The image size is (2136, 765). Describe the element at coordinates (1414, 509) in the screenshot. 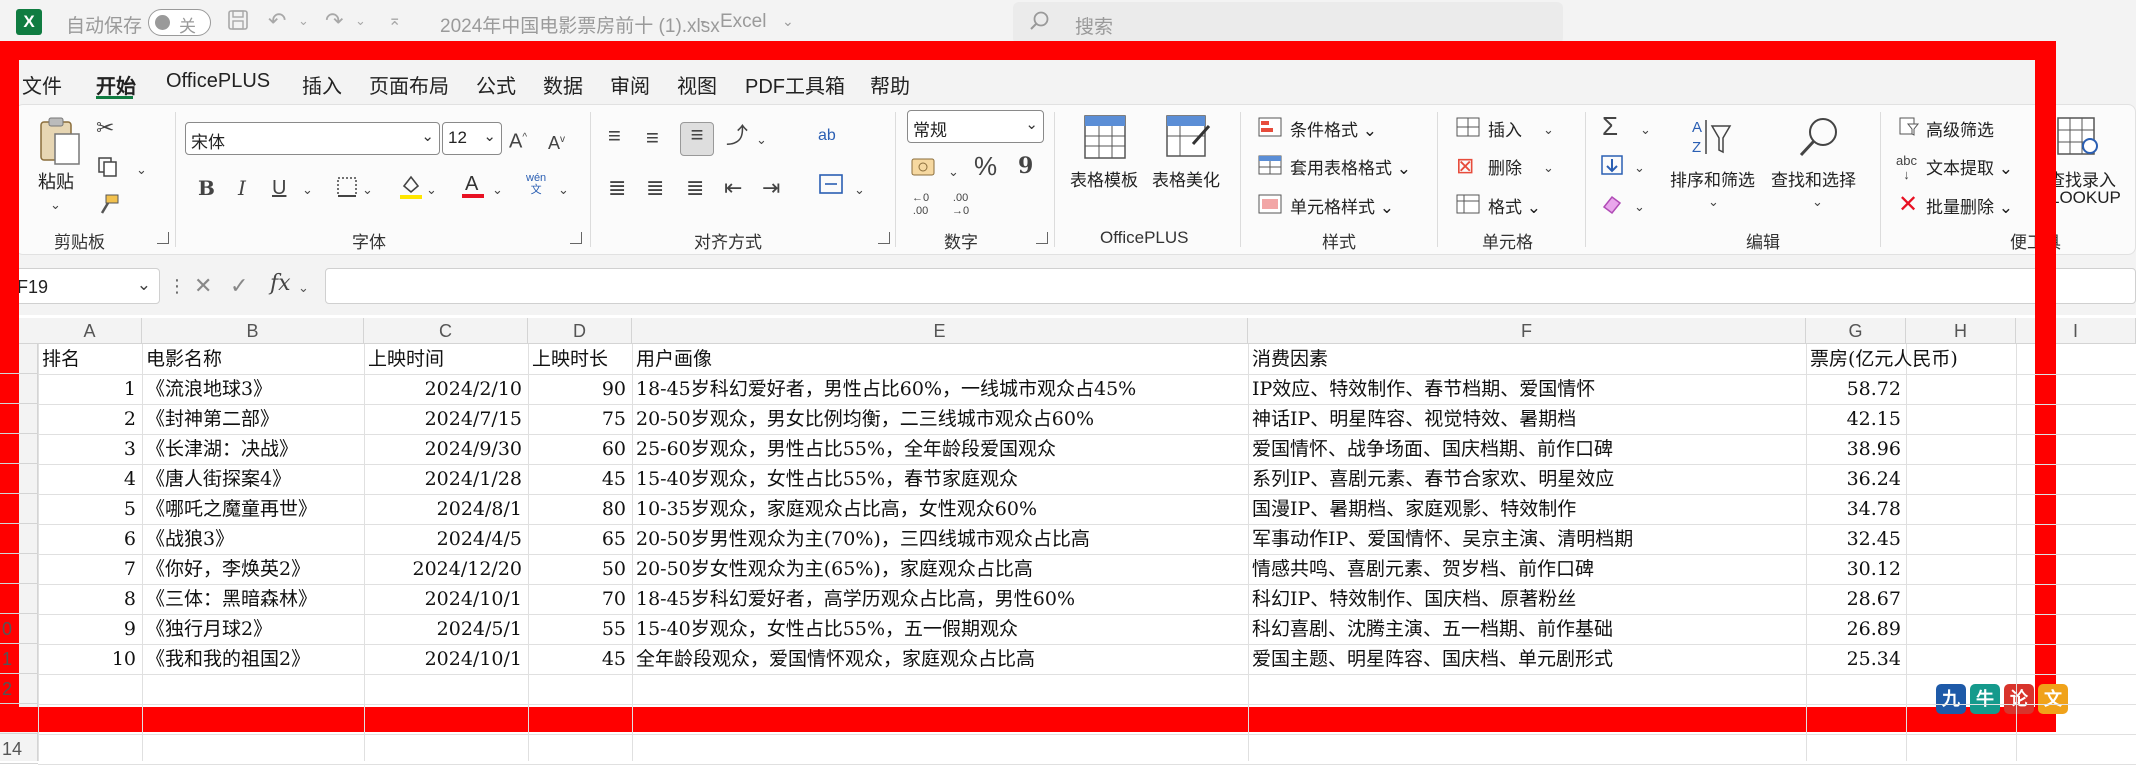

I see `table-cell: 国漫IP、暑期档、家庭观影、特效制作` at that location.